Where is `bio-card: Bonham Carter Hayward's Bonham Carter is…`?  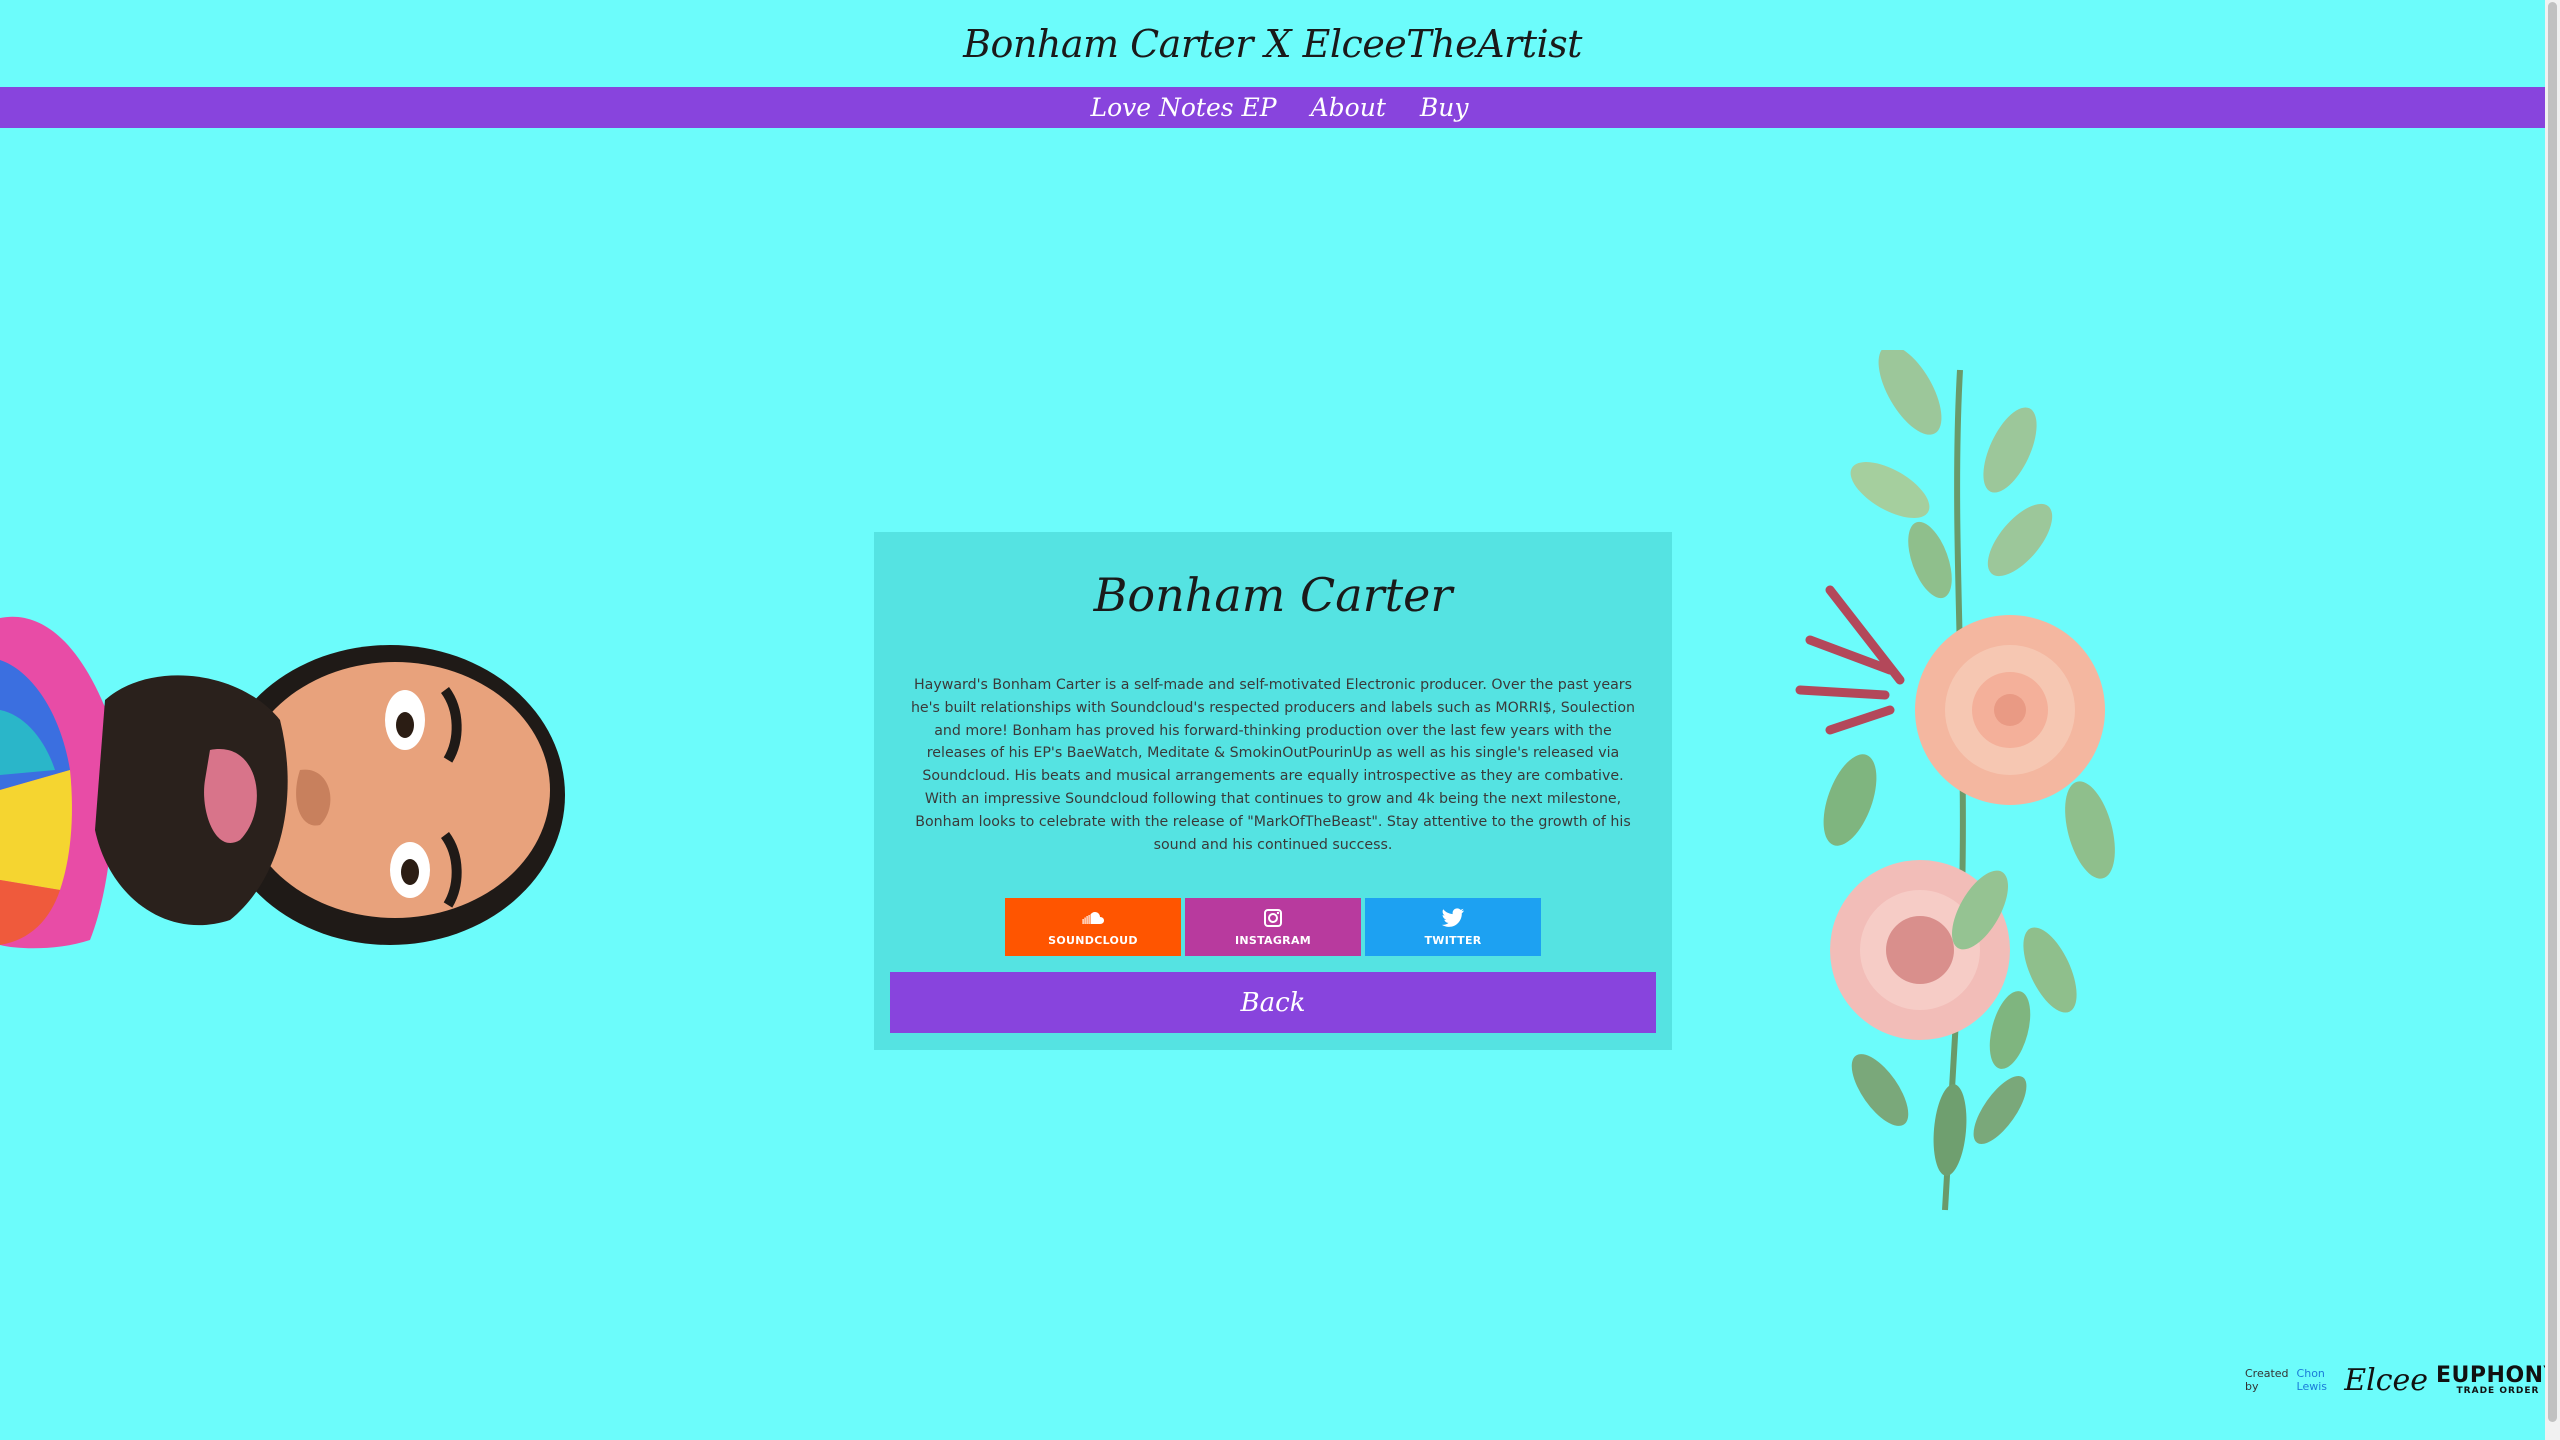
bio-card: Bonham Carter Hayward's Bonham Carter is… is located at coordinates (1273, 791).